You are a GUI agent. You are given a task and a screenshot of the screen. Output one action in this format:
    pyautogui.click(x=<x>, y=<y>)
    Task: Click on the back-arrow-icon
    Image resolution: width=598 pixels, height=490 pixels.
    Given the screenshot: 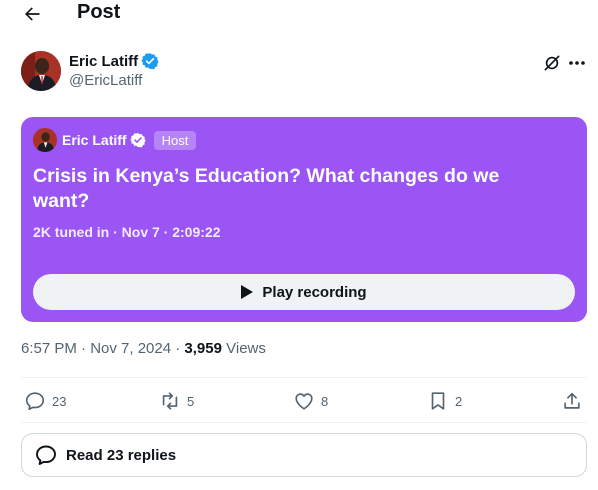 What is the action you would take?
    pyautogui.click(x=32, y=14)
    